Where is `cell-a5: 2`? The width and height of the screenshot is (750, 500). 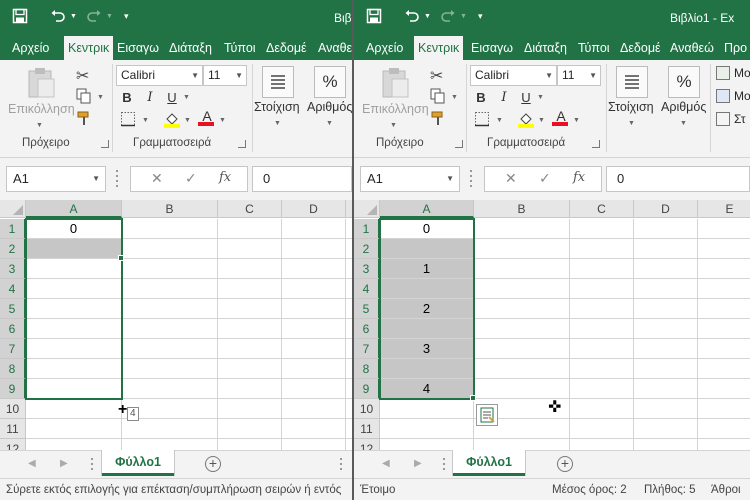 cell-a5: 2 is located at coordinates (427, 309).